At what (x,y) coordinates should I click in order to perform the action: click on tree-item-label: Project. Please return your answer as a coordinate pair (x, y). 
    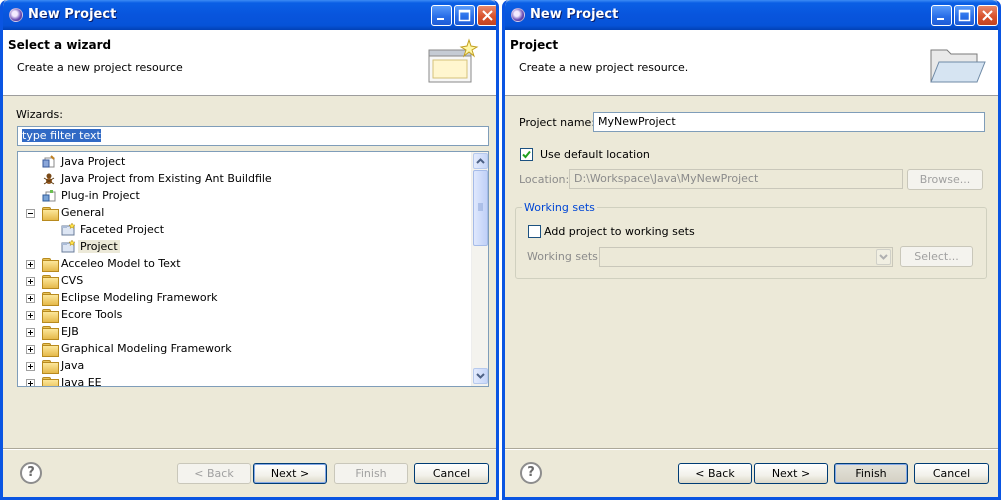
    Looking at the image, I should click on (99, 246).